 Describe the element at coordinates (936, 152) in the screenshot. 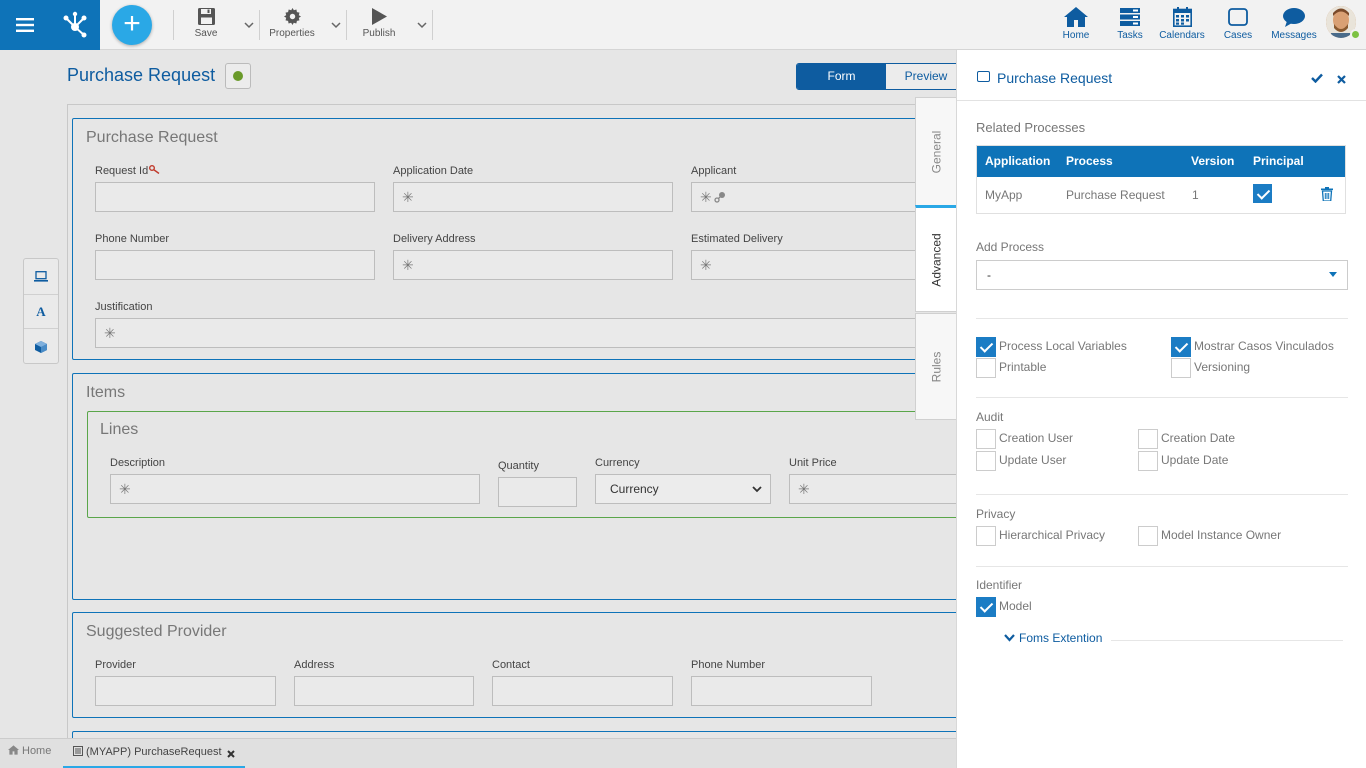

I see `tab-general: General` at that location.